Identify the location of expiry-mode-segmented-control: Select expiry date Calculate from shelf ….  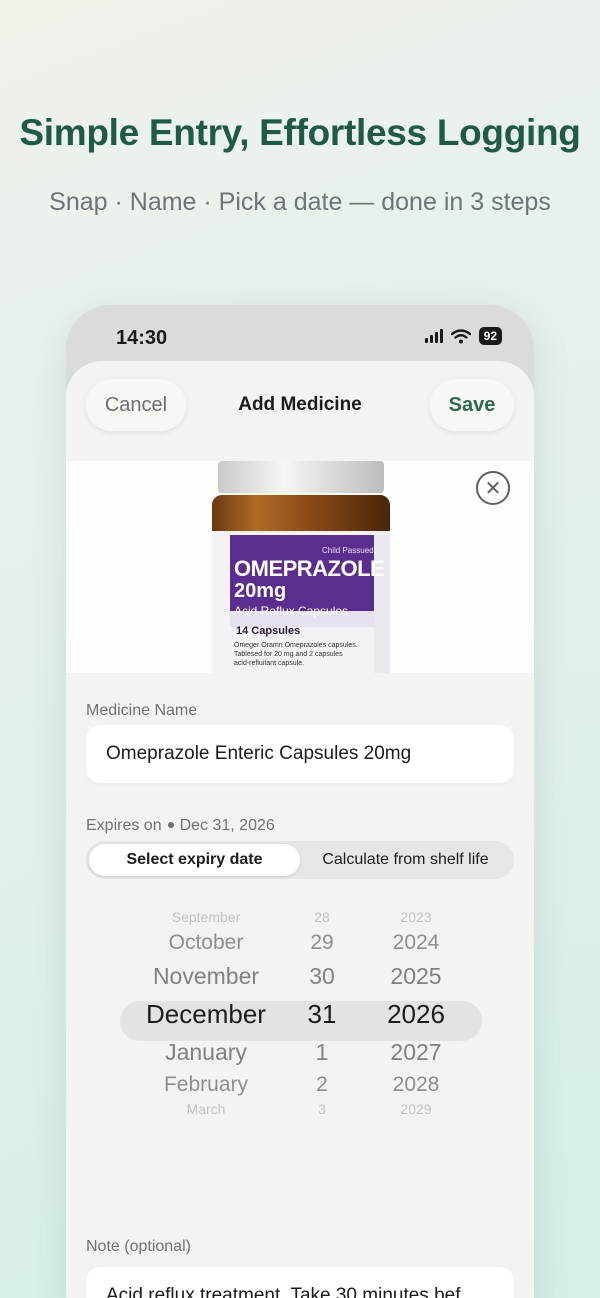
(300, 860).